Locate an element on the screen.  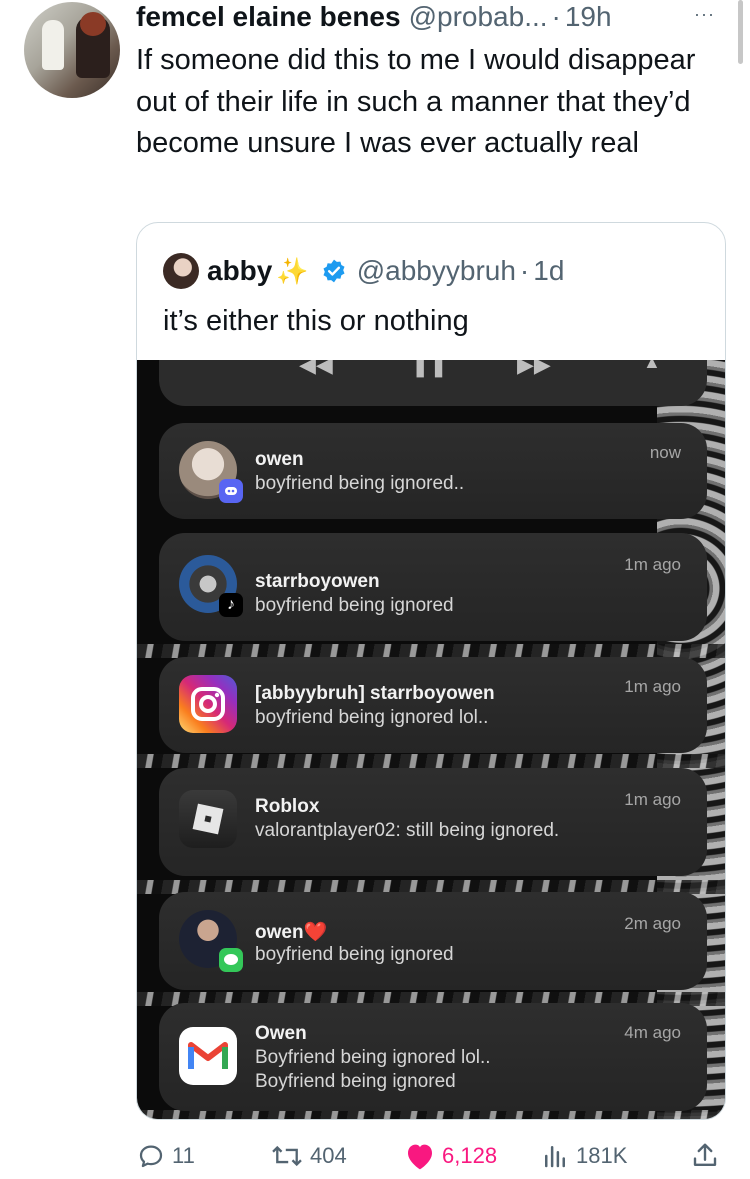
author-avatar is located at coordinates (72, 50).